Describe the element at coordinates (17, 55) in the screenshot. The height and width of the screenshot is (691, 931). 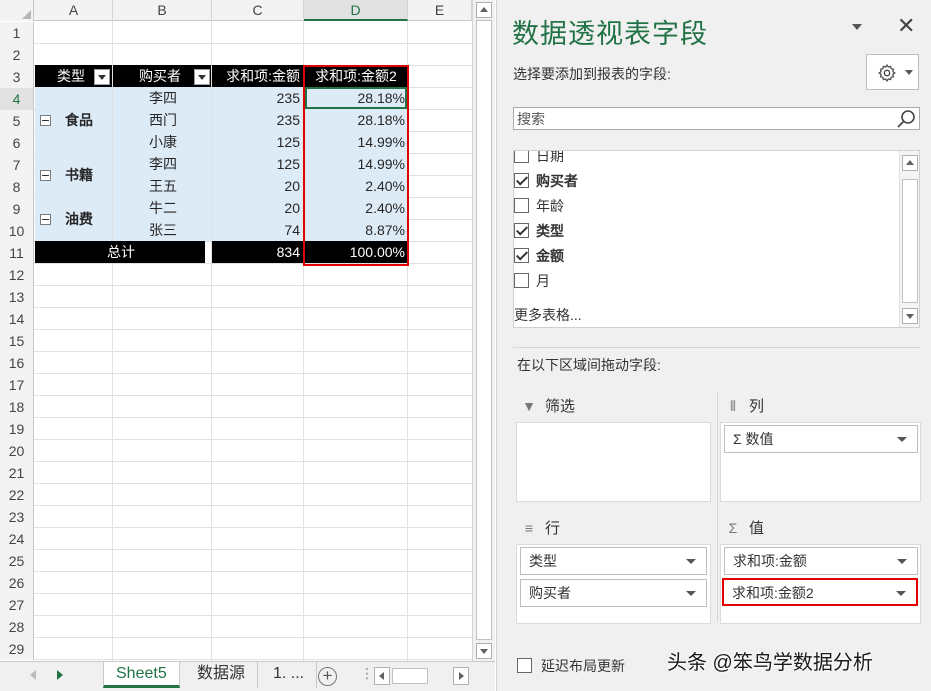
I see `row-header: 2` at that location.